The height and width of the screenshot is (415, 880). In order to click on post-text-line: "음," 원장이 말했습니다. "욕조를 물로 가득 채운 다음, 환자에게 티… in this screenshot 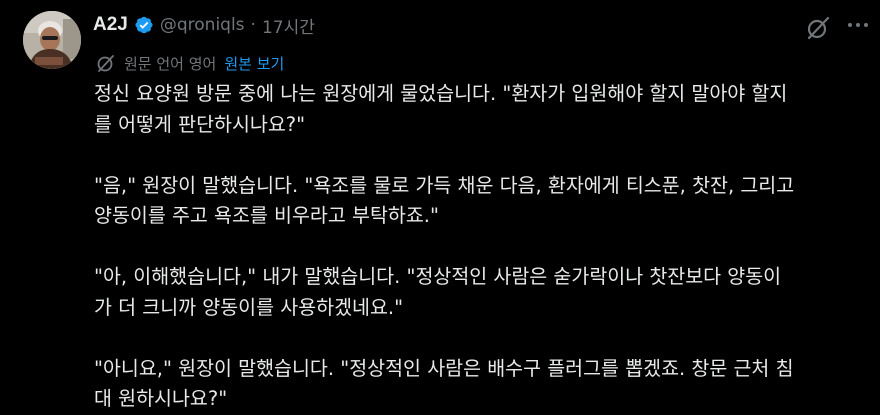, I will do `click(444, 185)`.